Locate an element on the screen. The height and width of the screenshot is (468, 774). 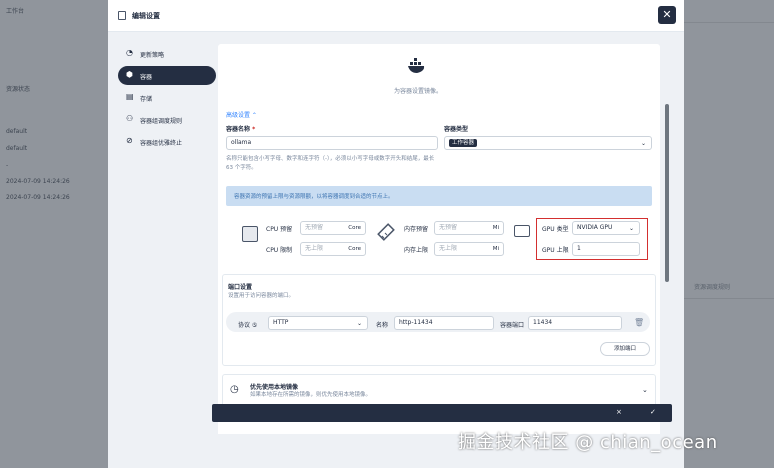
confirm-edit-button: ✓ is located at coordinates (653, 412).